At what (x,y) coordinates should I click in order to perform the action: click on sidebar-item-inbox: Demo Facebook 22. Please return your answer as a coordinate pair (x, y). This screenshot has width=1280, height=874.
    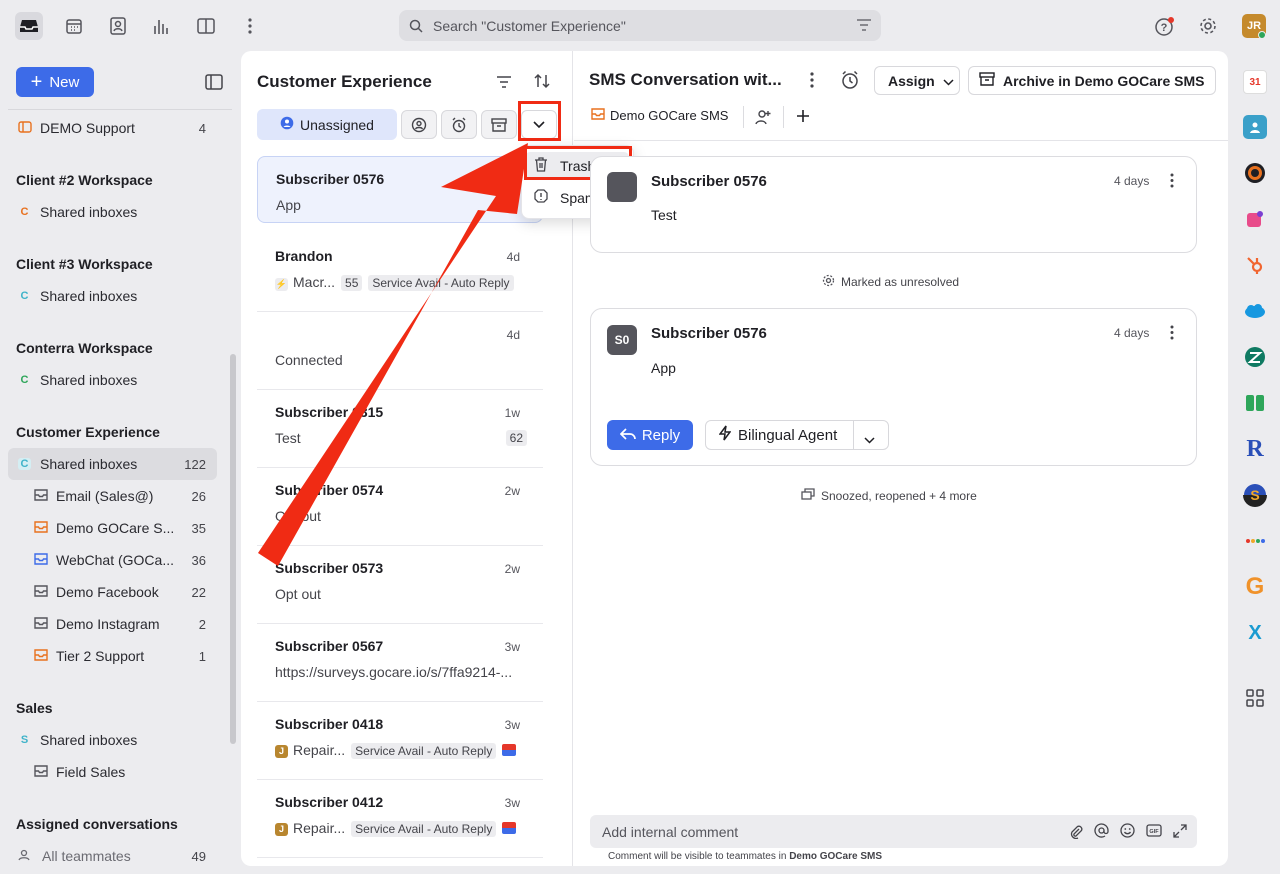
    Looking at the image, I should click on (112, 592).